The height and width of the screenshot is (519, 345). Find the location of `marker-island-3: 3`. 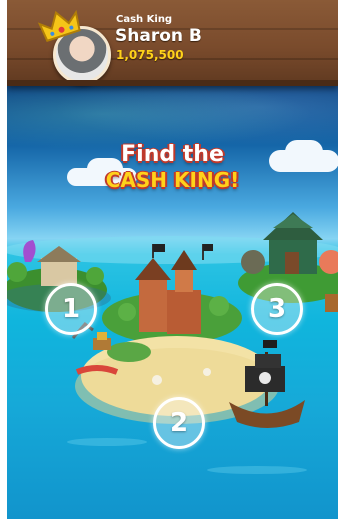

marker-island-3: 3 is located at coordinates (277, 309).